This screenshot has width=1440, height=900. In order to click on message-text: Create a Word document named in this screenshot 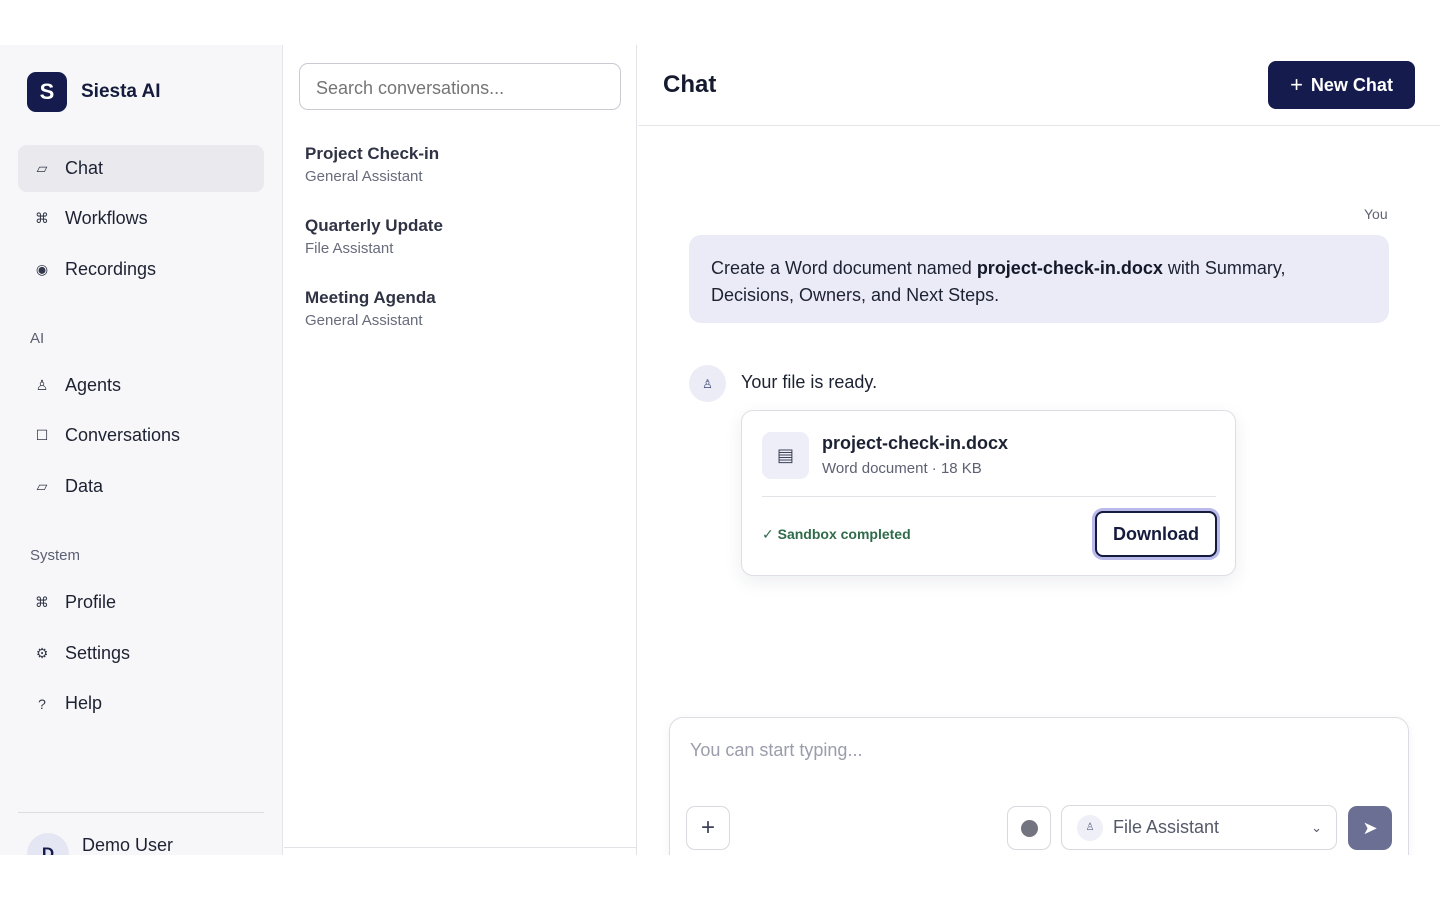, I will do `click(844, 268)`.